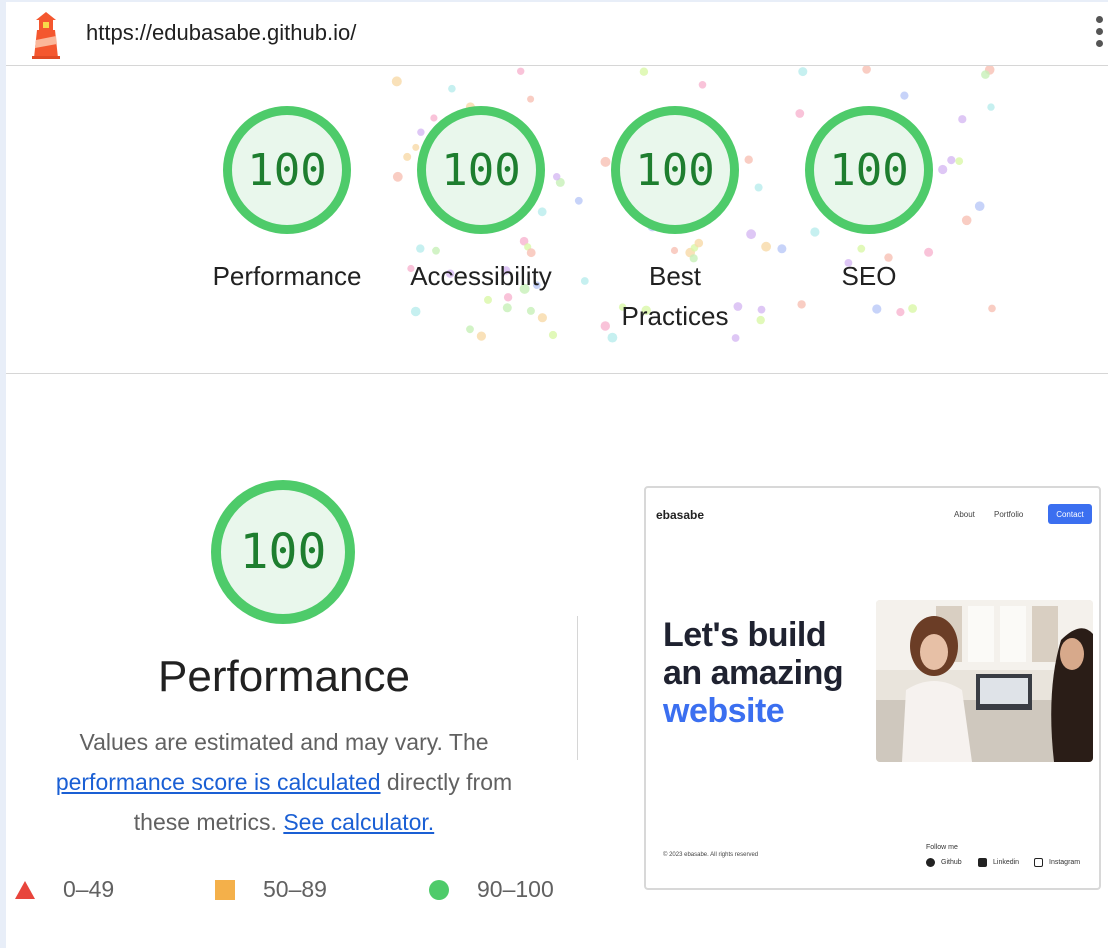  Describe the element at coordinates (680, 515) in the screenshot. I see `site-brand: ebasabe` at that location.